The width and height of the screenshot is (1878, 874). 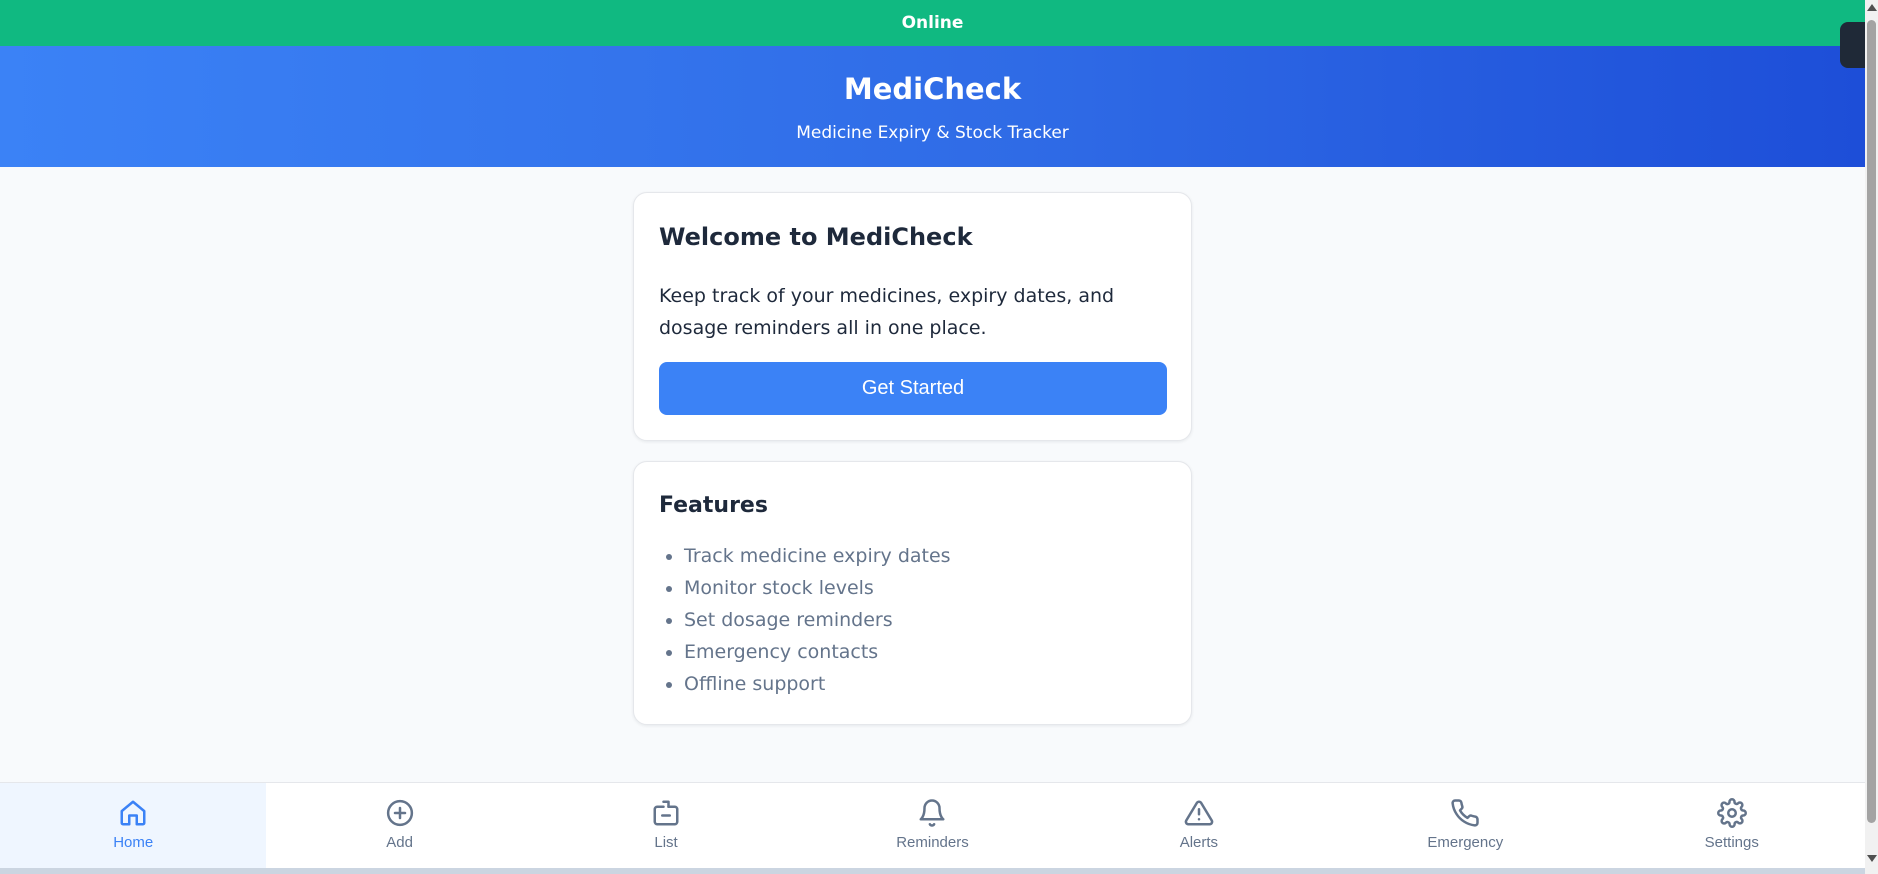 I want to click on app-subtitle: Medicine Expiry & Stock Tracker, so click(x=932, y=133).